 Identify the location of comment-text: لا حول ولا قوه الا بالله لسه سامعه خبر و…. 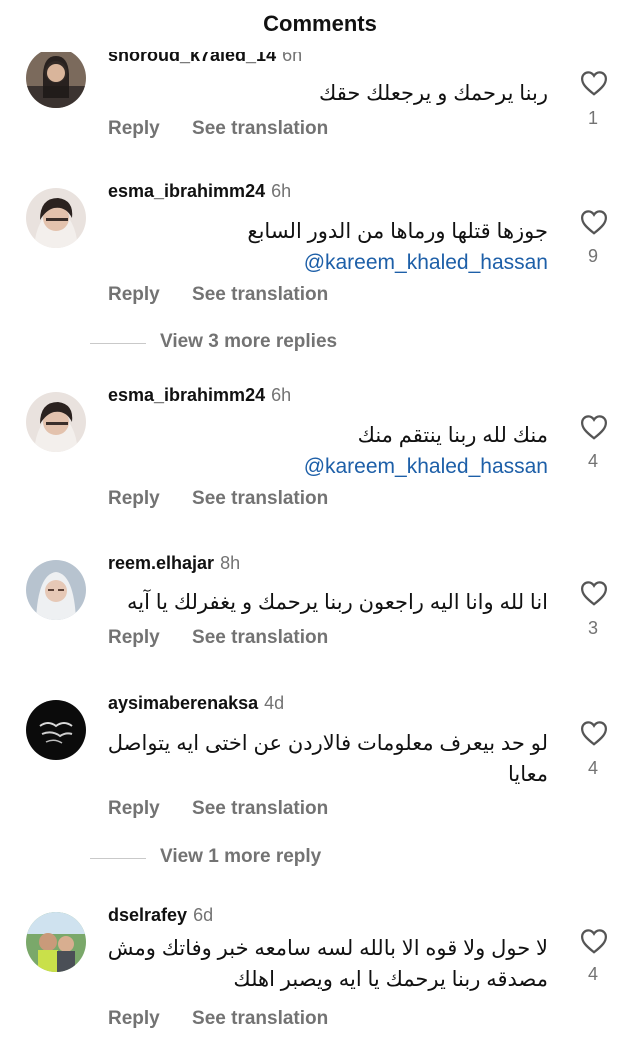
(318, 964).